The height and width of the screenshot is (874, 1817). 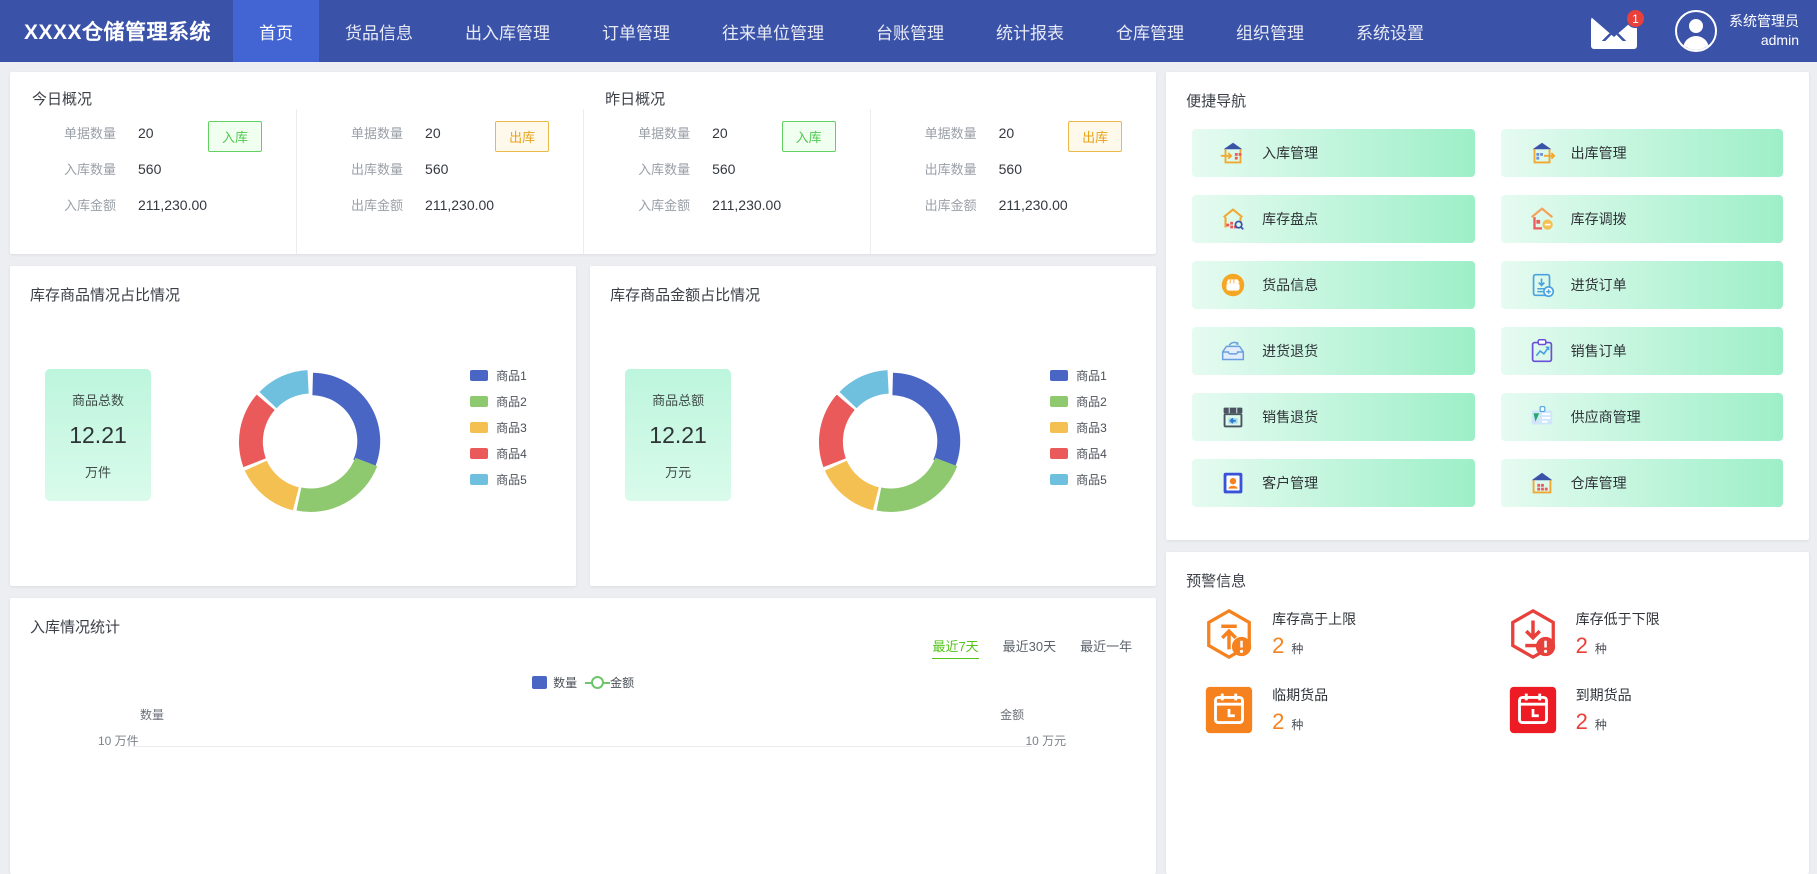 What do you see at coordinates (1278, 721) in the screenshot?
I see `warning-count: 2` at bounding box center [1278, 721].